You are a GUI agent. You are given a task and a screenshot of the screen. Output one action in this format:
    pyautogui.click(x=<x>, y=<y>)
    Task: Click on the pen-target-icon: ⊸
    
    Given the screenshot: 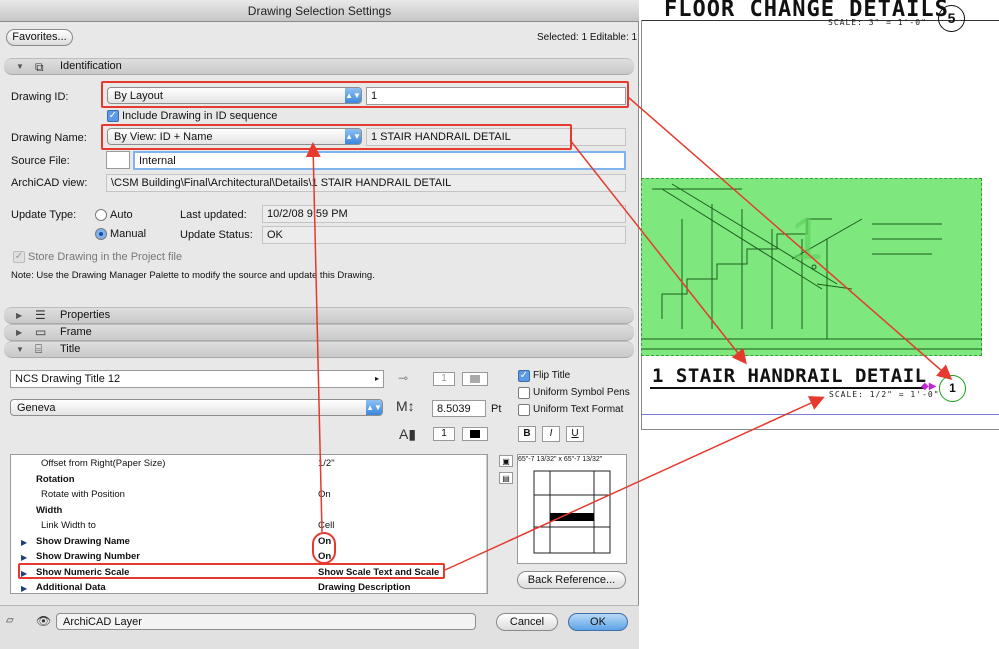 What is the action you would take?
    pyautogui.click(x=403, y=378)
    